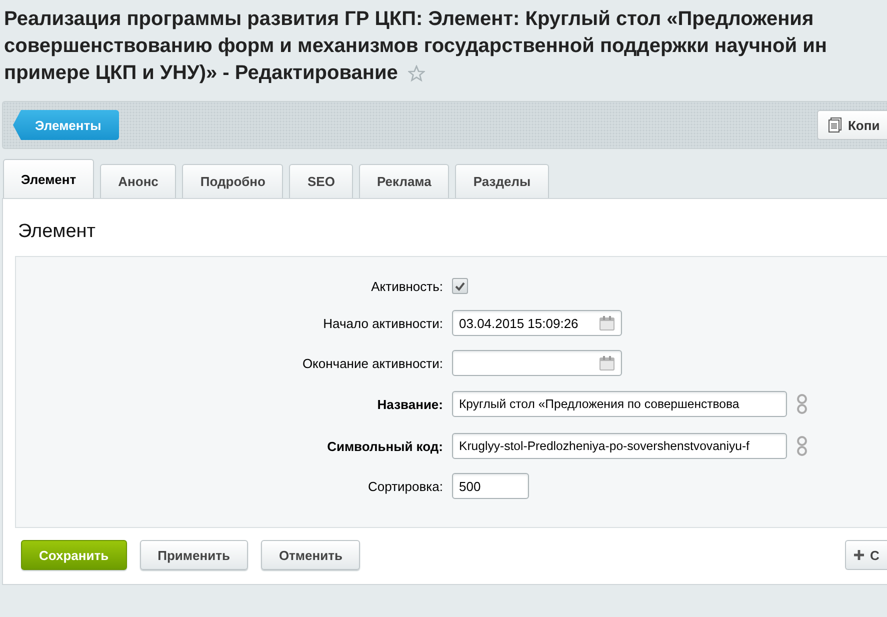 The width and height of the screenshot is (887, 617). Describe the element at coordinates (490, 486) in the screenshot. I see `sort-field: 500` at that location.